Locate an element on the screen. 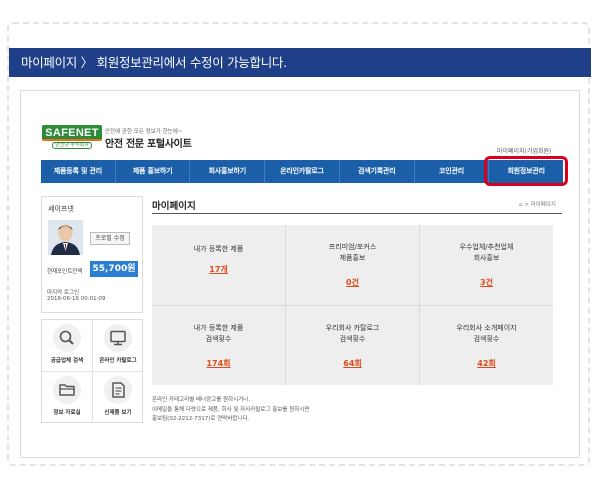 This screenshot has width=600, height=492. notice-line: 홍보팀(02-2212-7317)로 연락바랍니다. is located at coordinates (201, 419).